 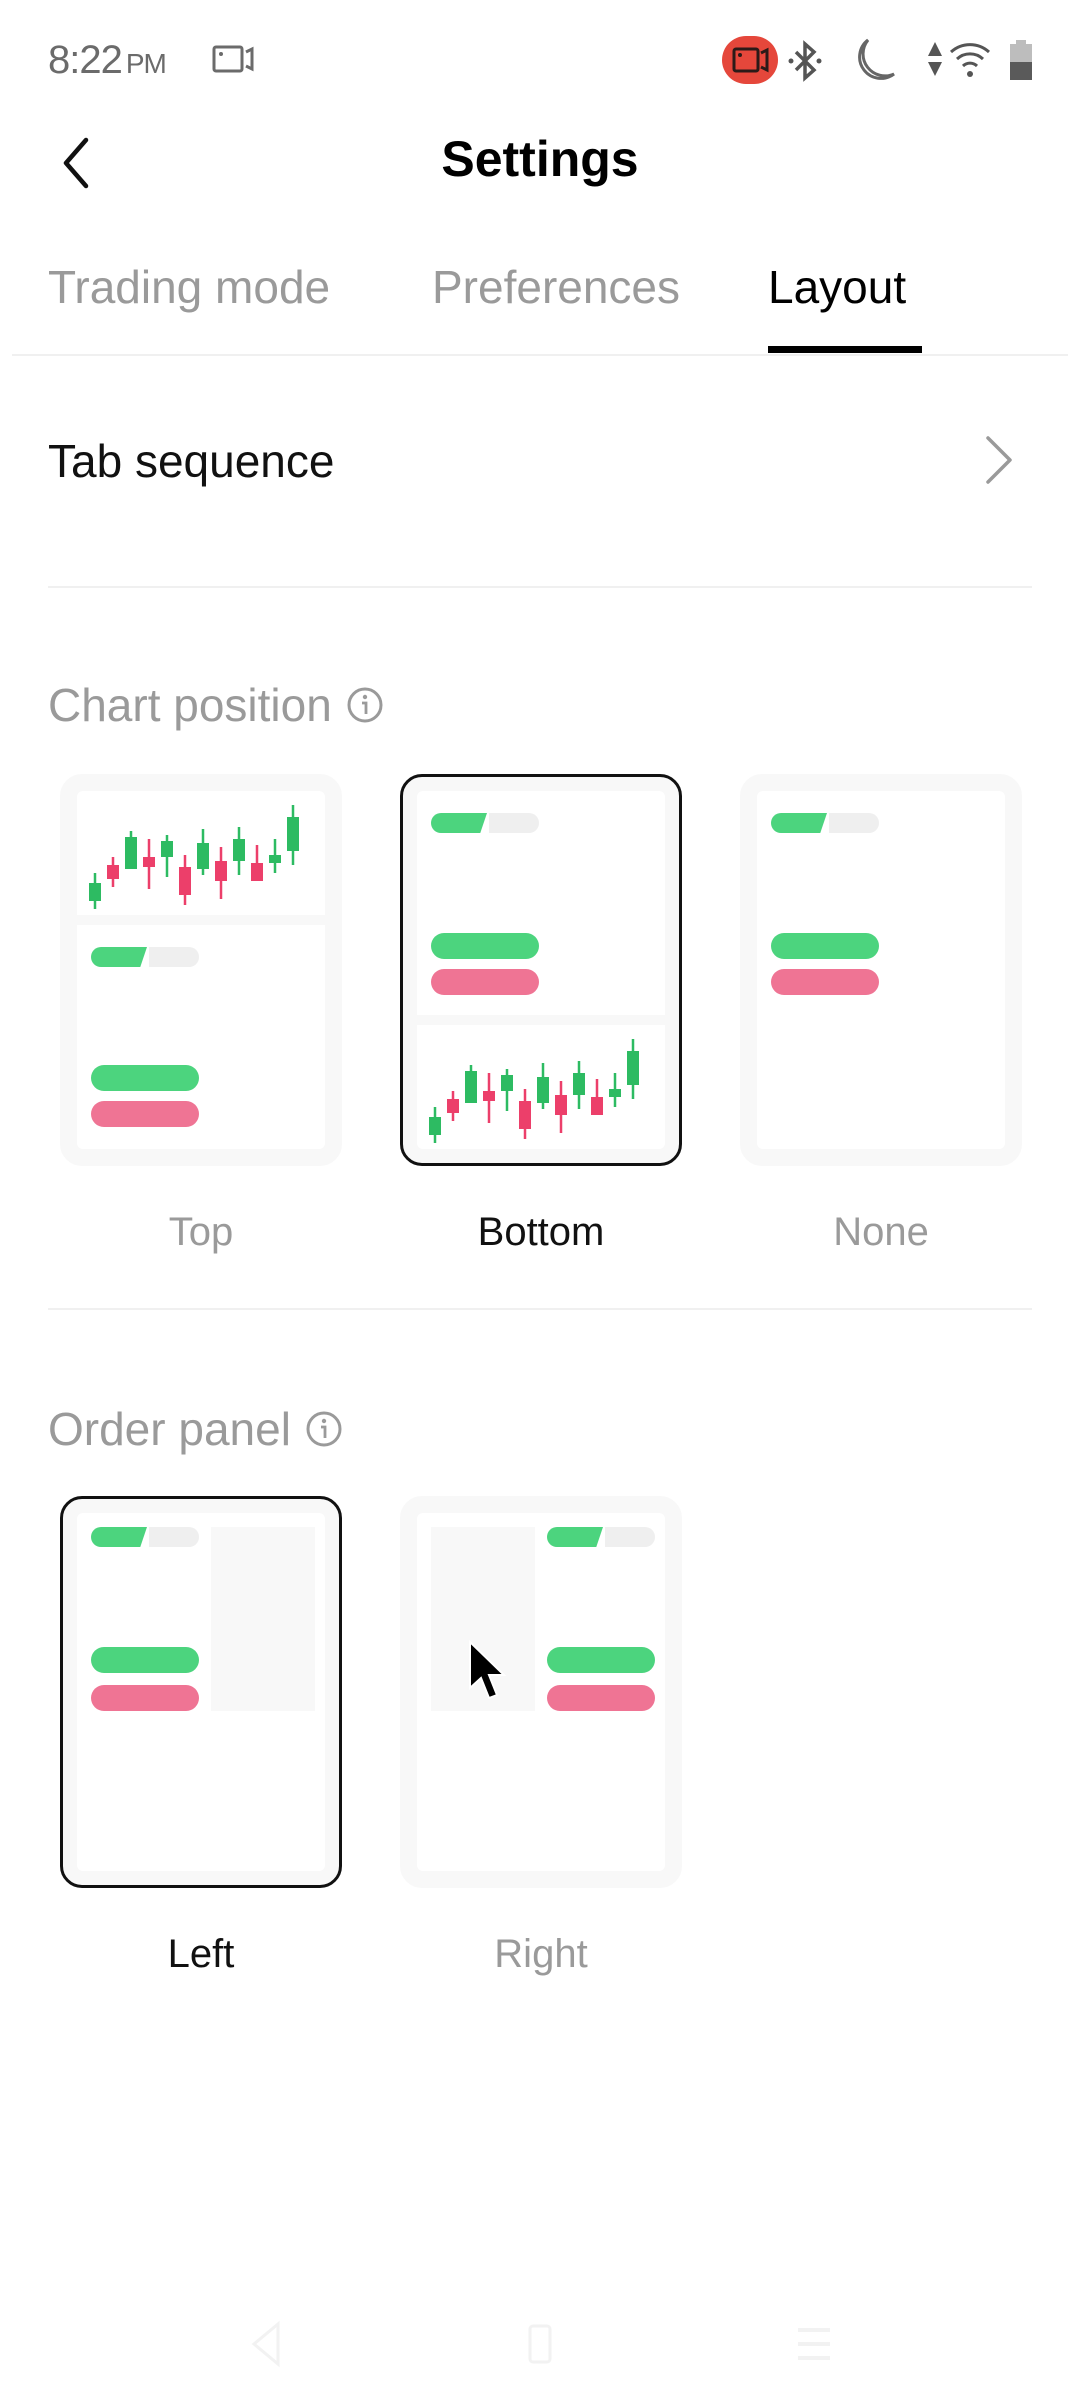 What do you see at coordinates (201, 1232) in the screenshot?
I see `option-label: Top` at bounding box center [201, 1232].